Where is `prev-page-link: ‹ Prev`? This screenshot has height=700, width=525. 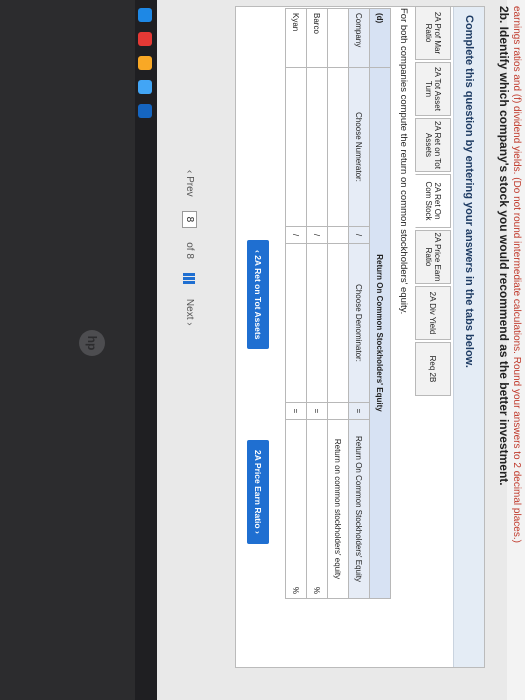 prev-page-link: ‹ Prev is located at coordinates (189, 183).